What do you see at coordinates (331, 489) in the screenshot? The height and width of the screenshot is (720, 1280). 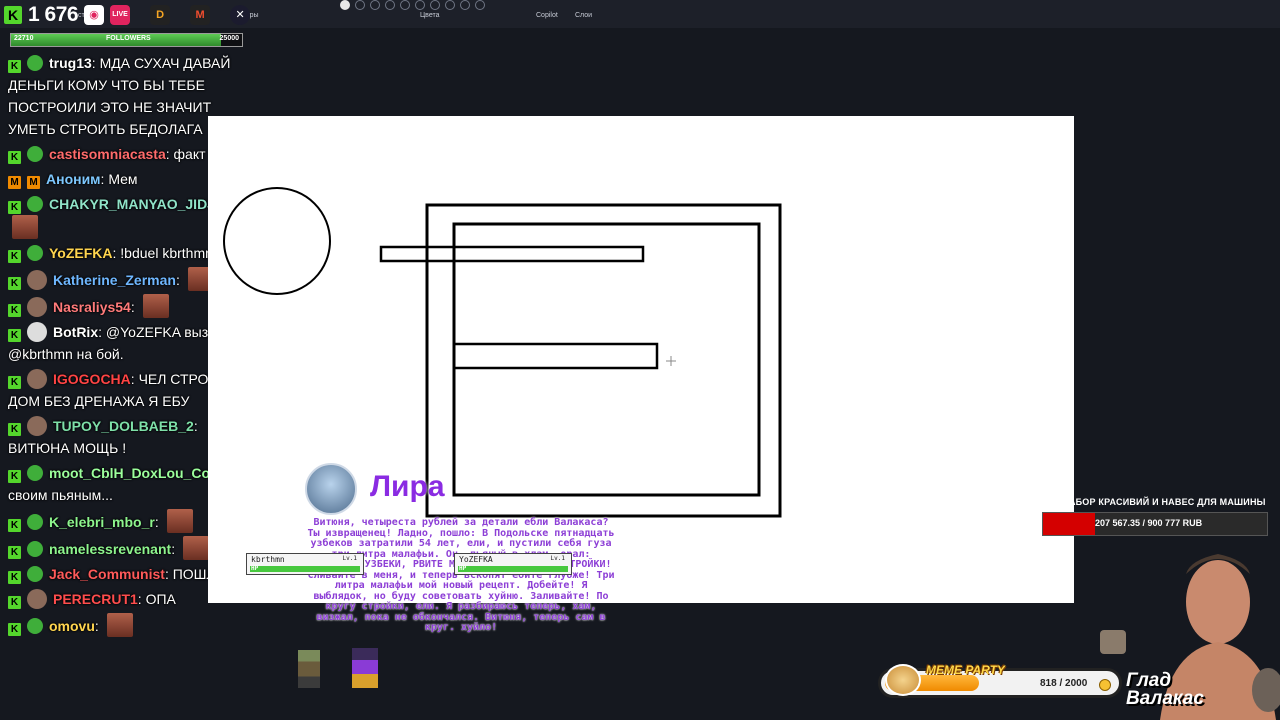 I see `lira-avatar` at bounding box center [331, 489].